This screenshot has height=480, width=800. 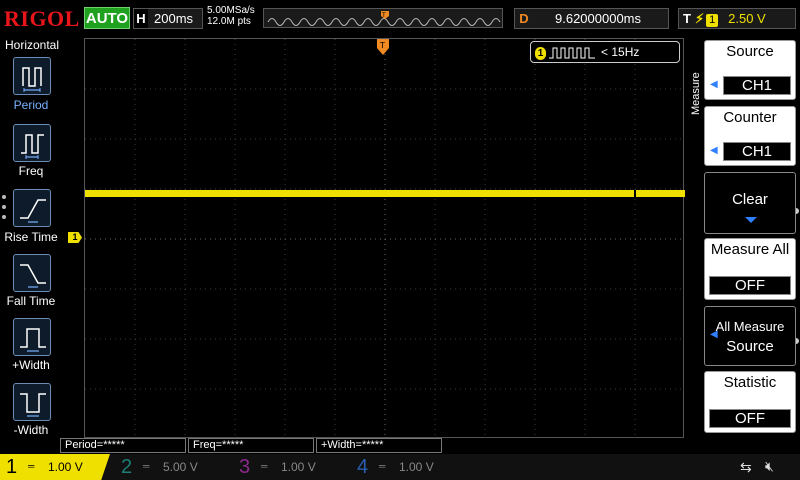 I want to click on trace-gap, so click(x=635, y=193).